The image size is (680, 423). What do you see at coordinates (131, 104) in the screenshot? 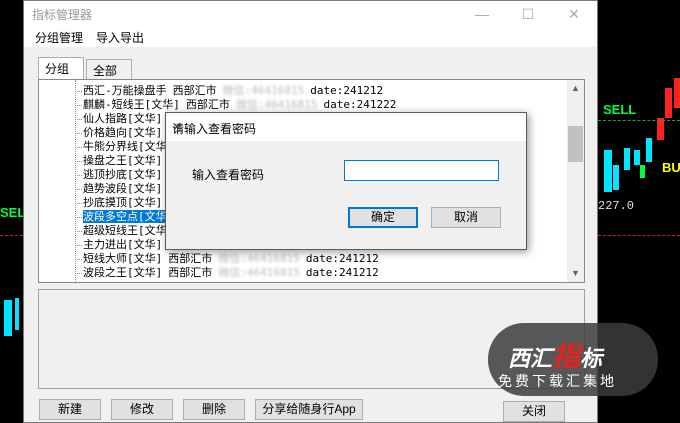
I see `tree-item-name: 麒麟-短线王[文华]` at bounding box center [131, 104].